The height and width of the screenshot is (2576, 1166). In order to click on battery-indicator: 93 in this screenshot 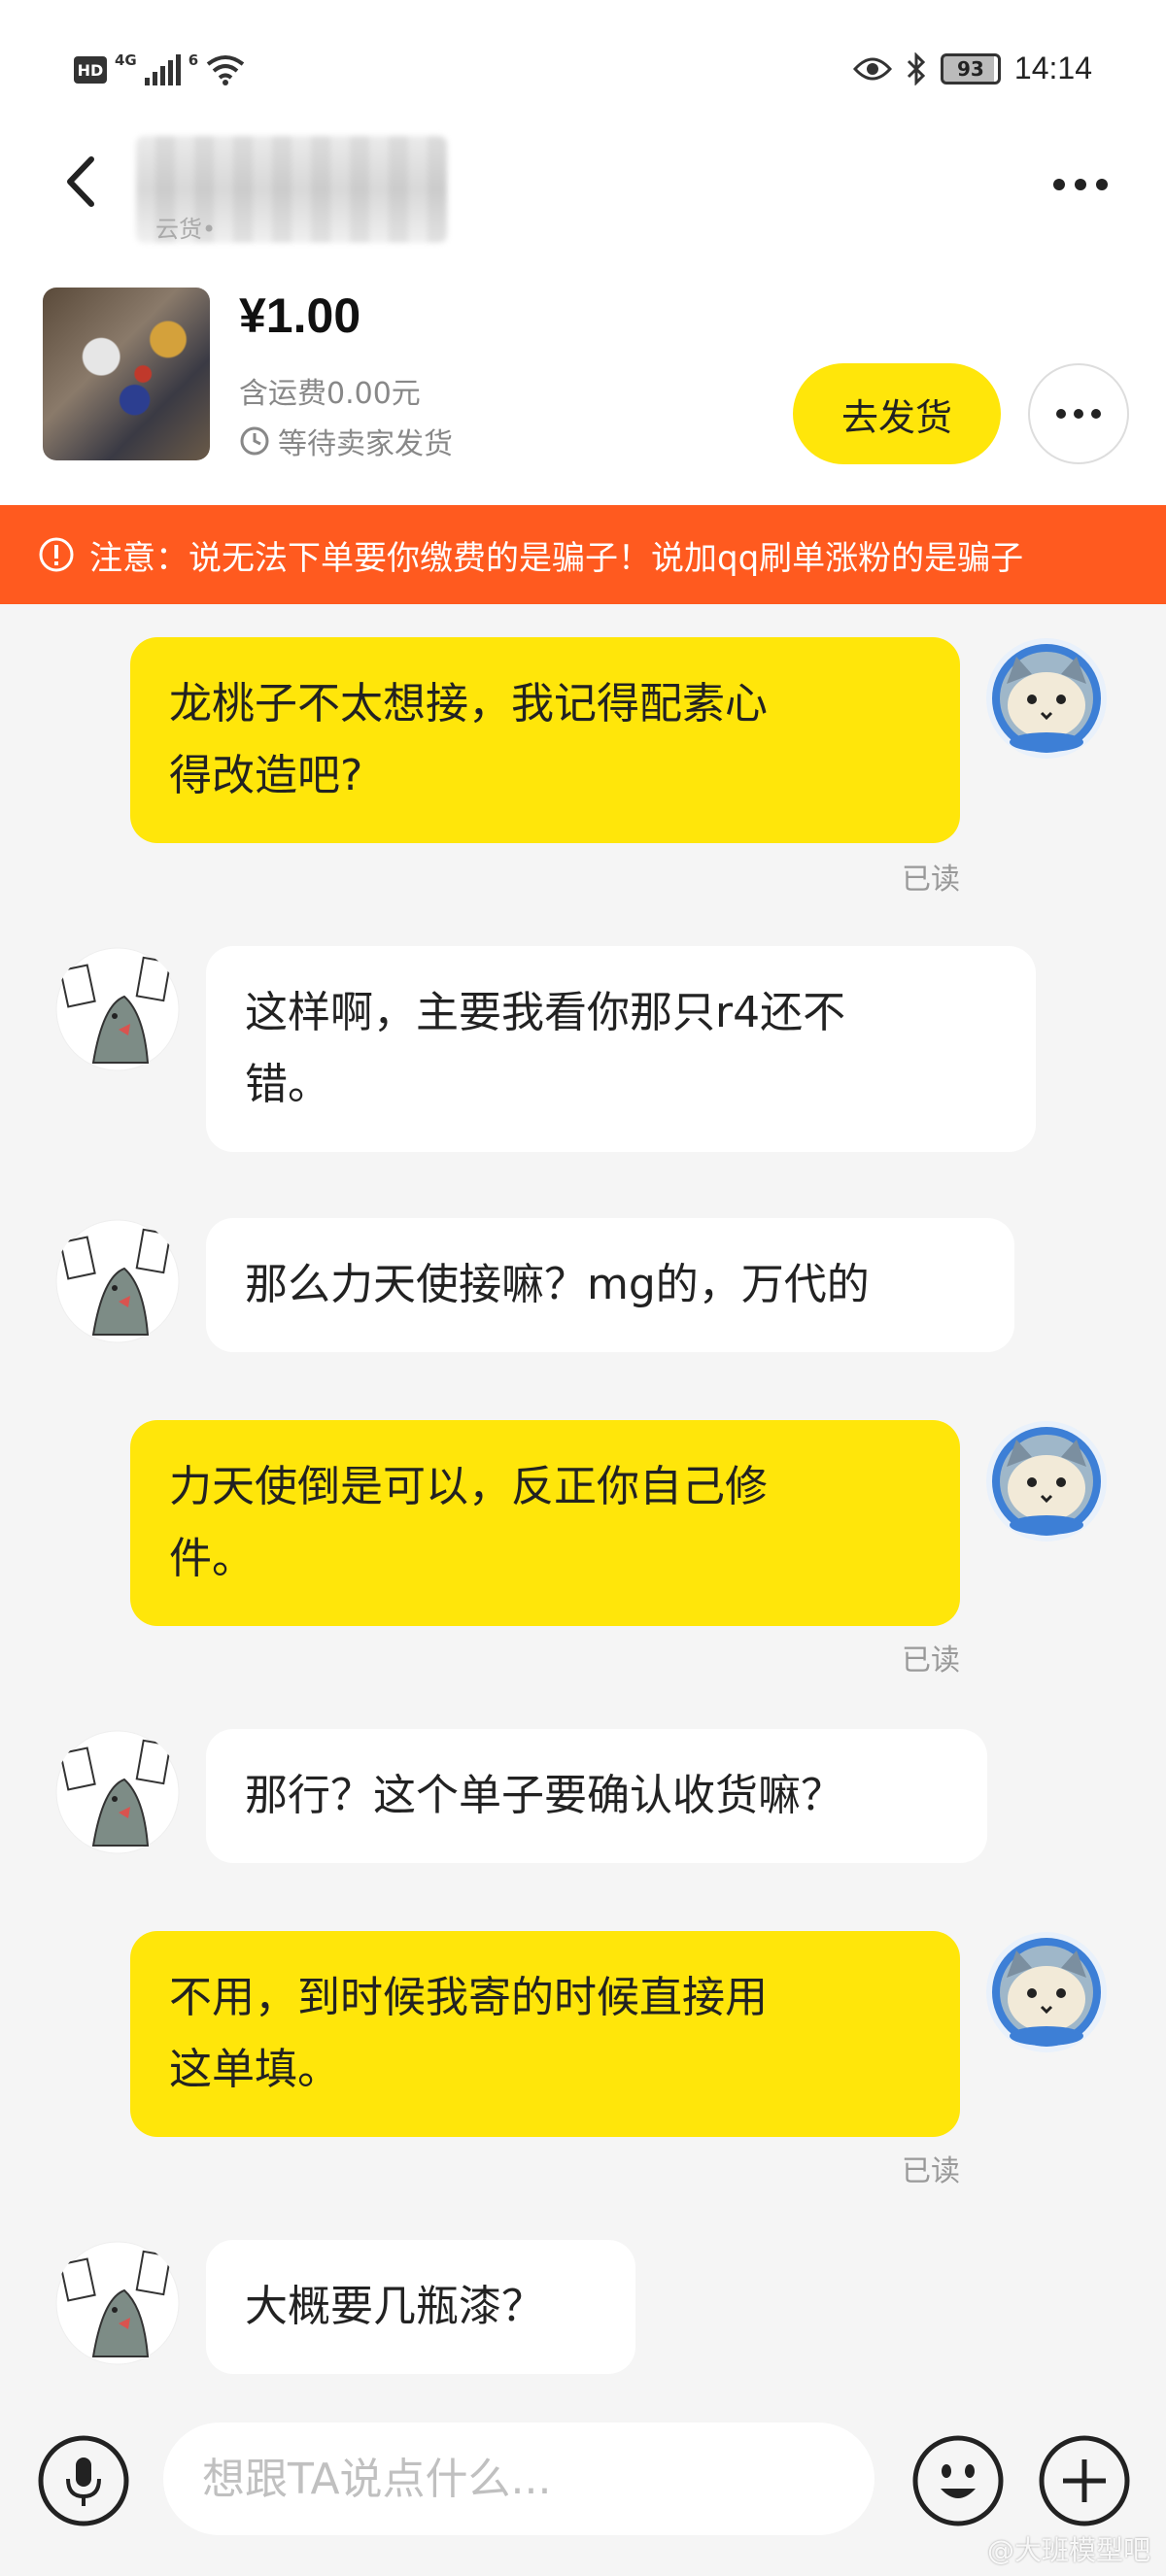, I will do `click(970, 68)`.